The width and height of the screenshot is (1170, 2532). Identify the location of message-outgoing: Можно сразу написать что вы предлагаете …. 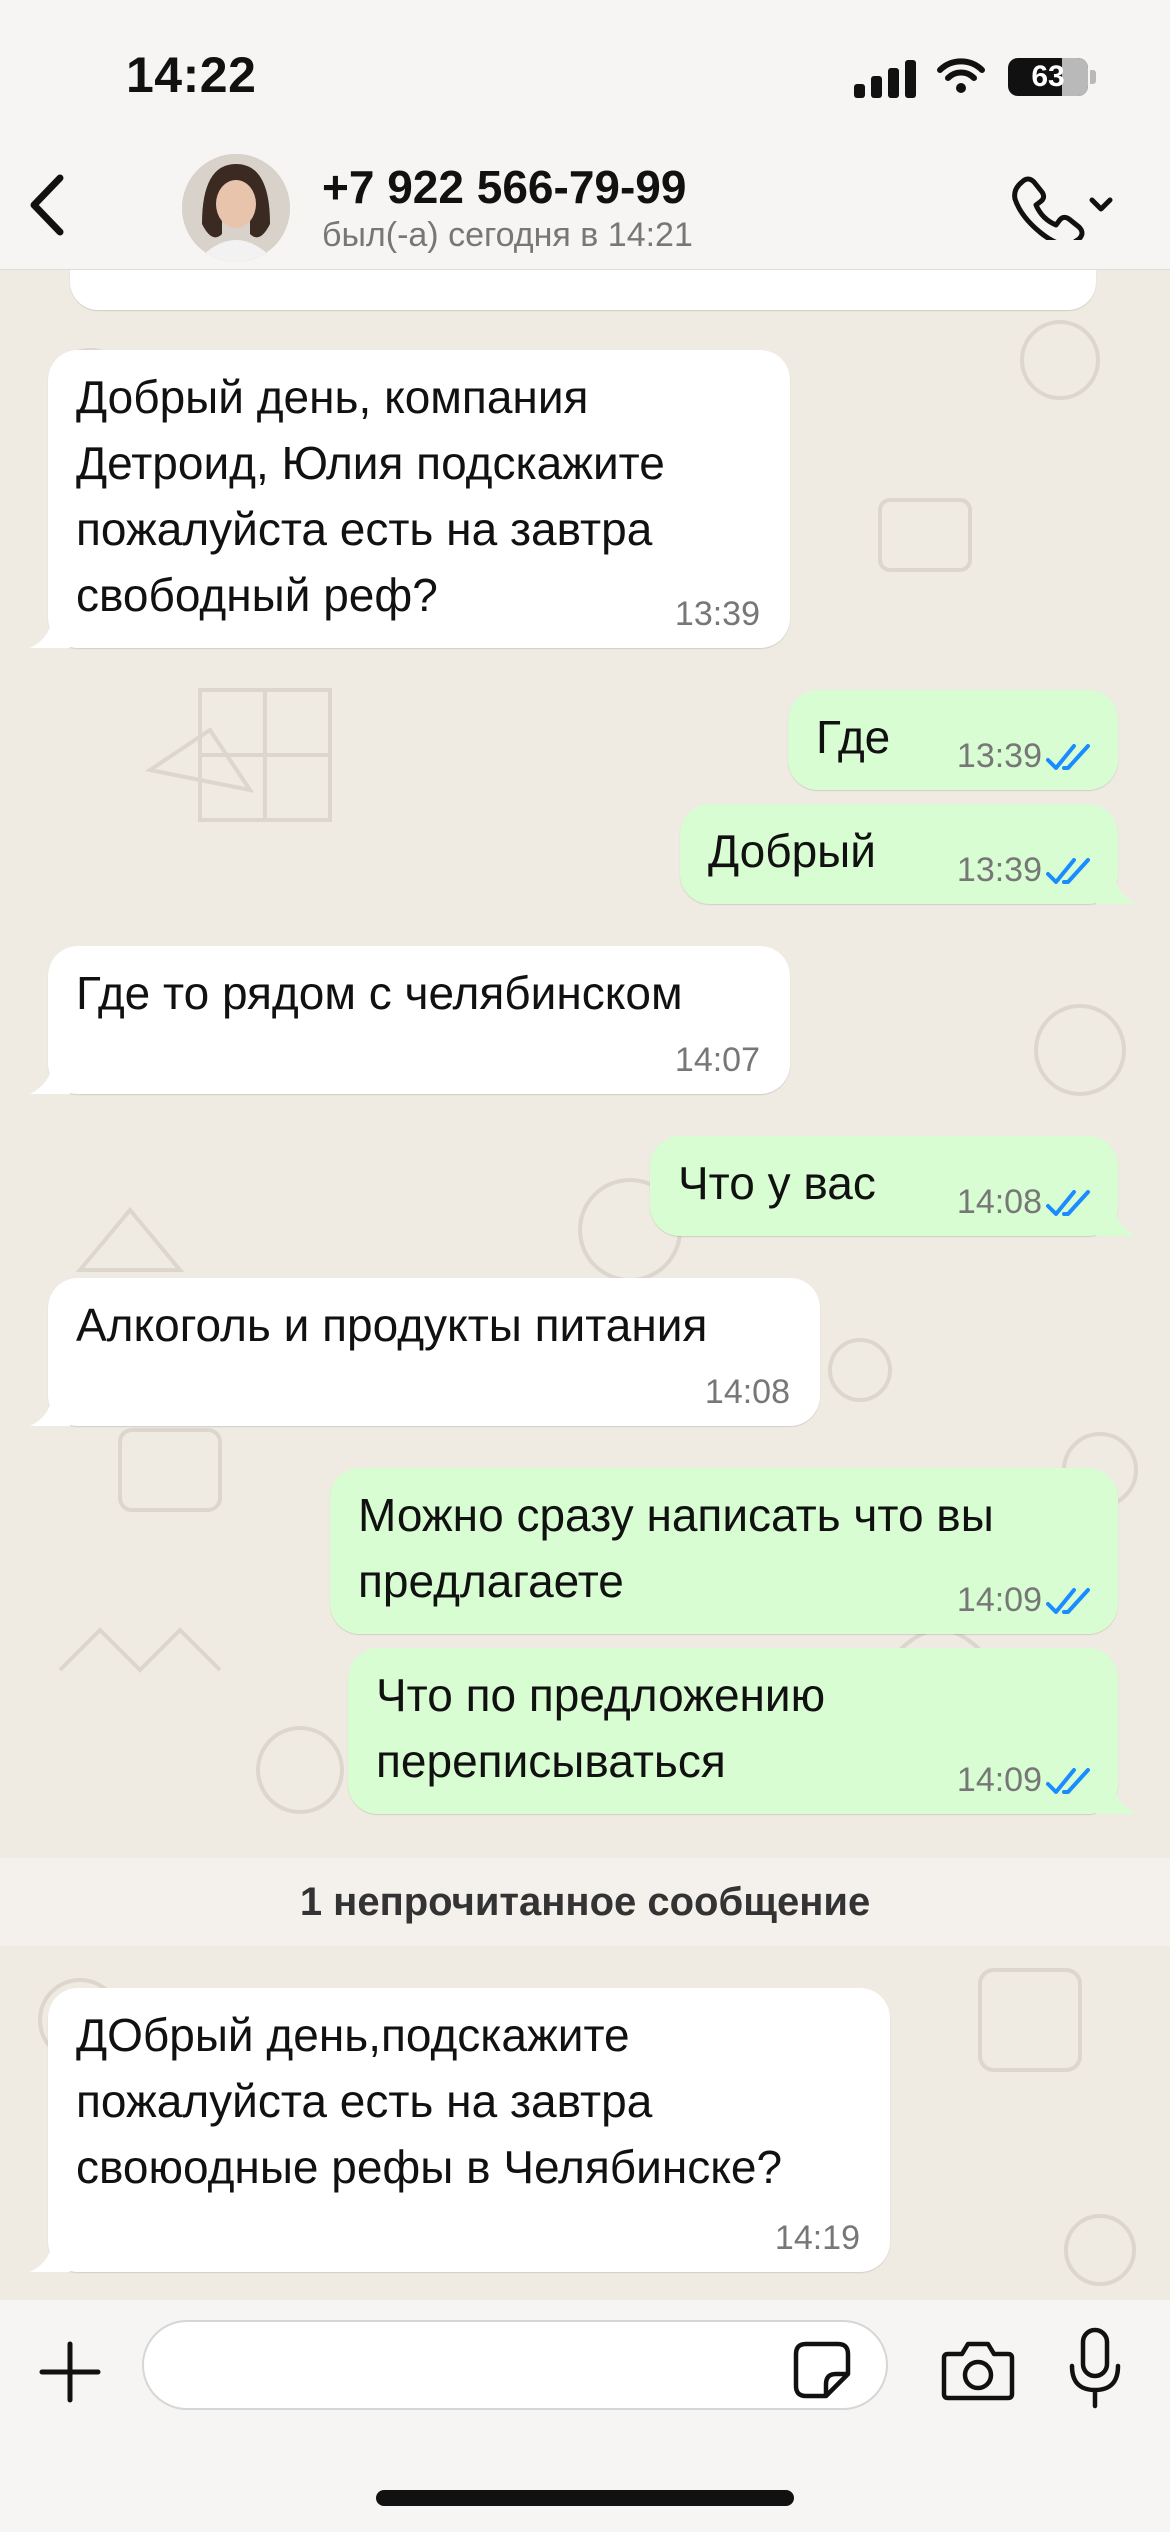
(724, 1551).